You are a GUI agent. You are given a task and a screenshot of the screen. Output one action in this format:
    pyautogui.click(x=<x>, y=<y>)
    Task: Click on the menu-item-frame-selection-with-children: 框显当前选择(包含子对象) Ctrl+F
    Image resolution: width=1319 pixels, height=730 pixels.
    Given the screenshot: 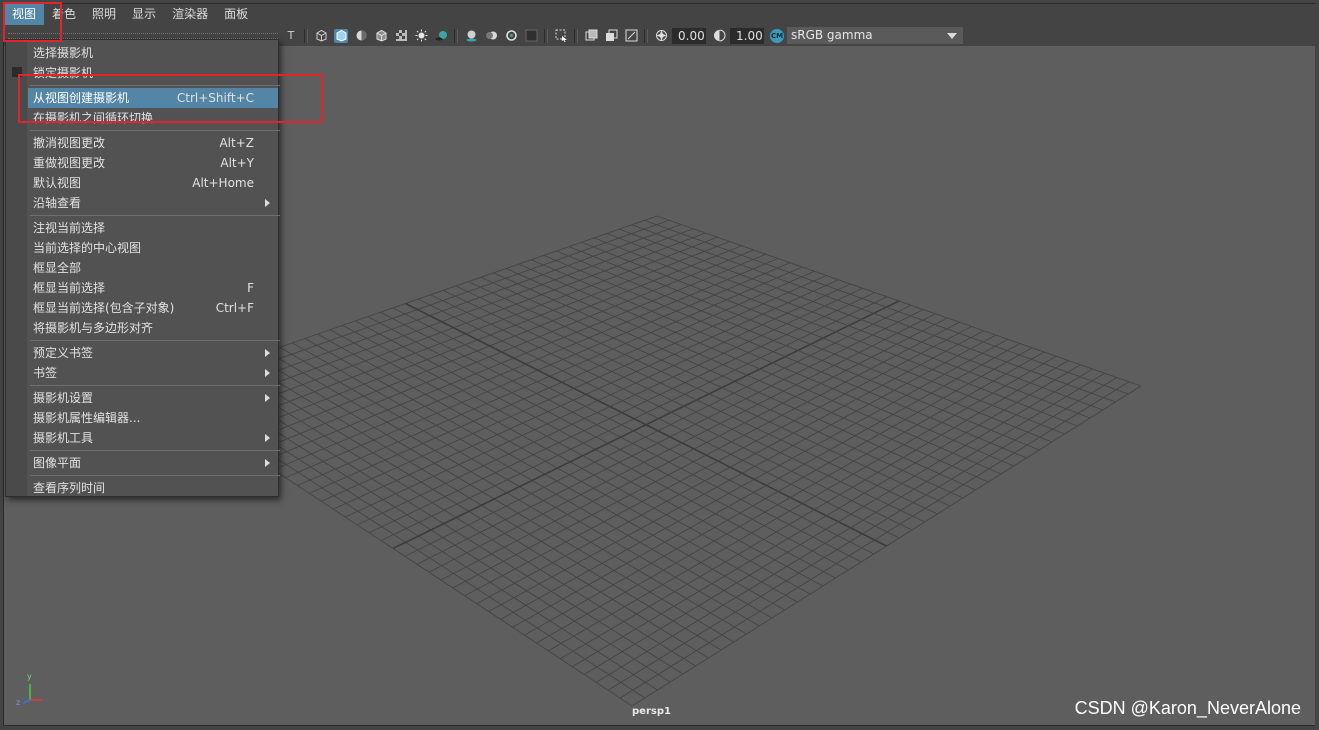 What is the action you would take?
    pyautogui.click(x=153, y=308)
    